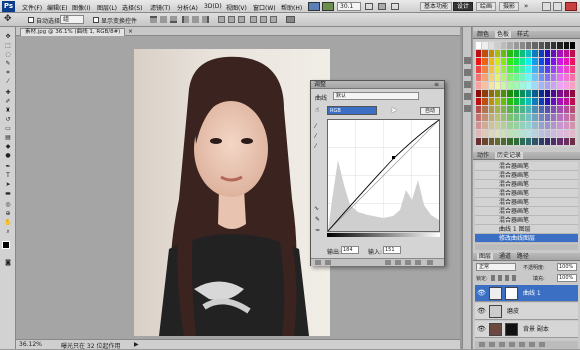 The width and height of the screenshot is (580, 350). I want to click on menu-layer: 图层(L), so click(107, 7).